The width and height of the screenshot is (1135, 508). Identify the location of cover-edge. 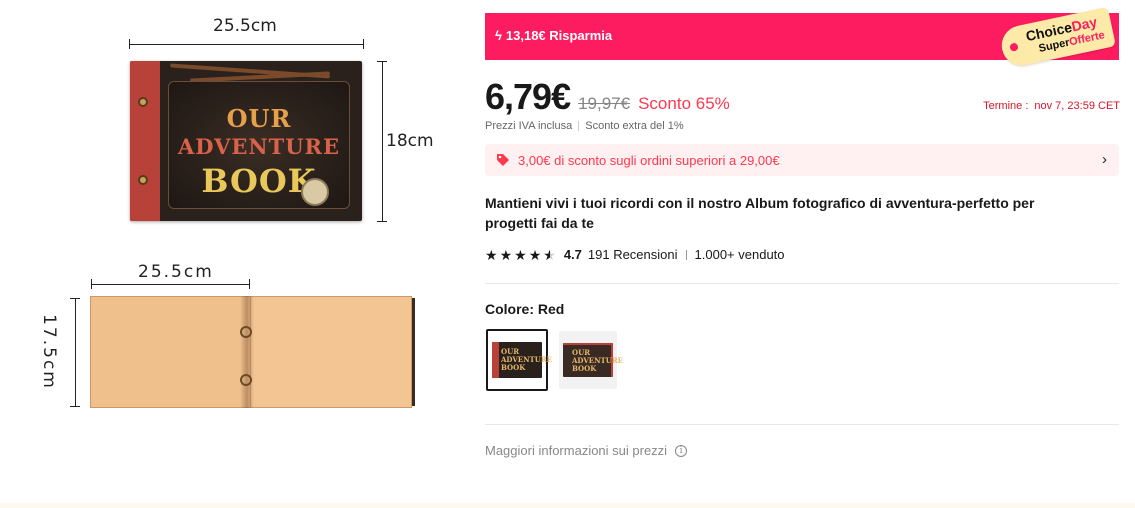
(413, 352).